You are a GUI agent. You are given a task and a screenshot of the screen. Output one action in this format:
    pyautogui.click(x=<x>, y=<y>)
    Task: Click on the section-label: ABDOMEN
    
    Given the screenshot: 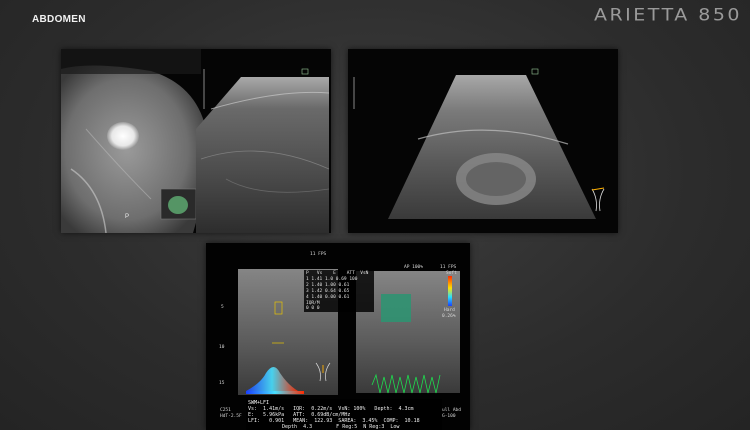 What is the action you would take?
    pyautogui.click(x=59, y=19)
    